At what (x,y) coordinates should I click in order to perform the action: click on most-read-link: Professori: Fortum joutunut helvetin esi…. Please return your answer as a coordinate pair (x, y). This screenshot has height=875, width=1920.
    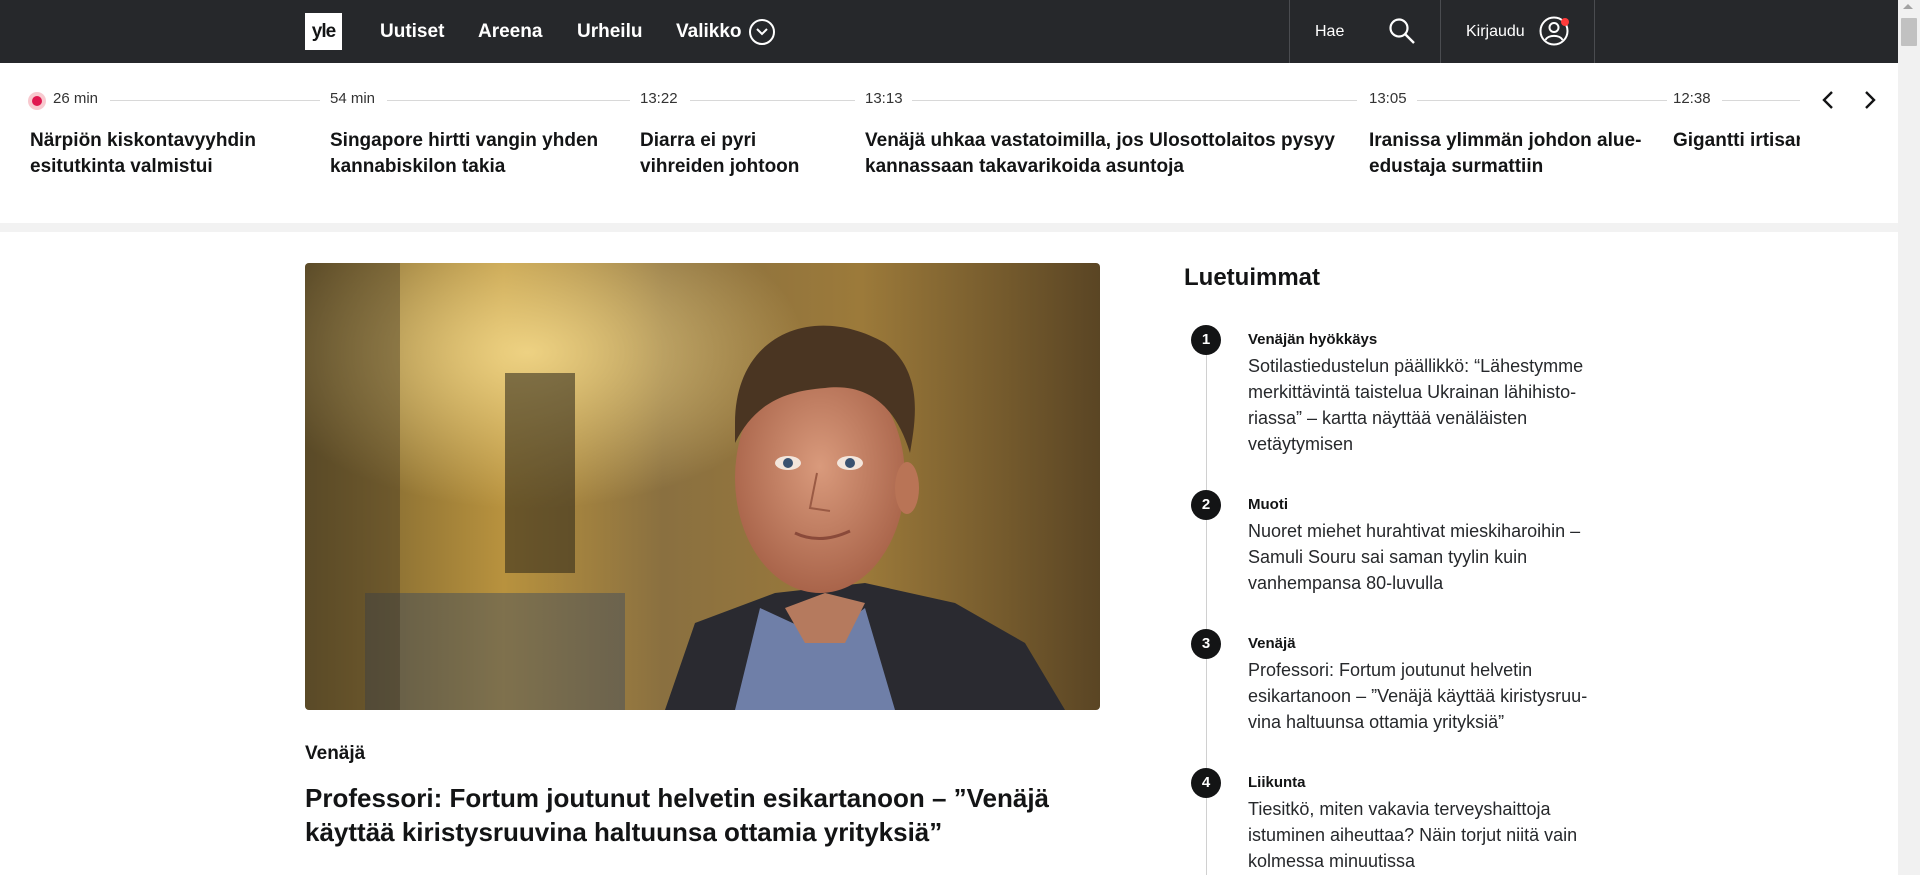
    Looking at the image, I should click on (1423, 696).